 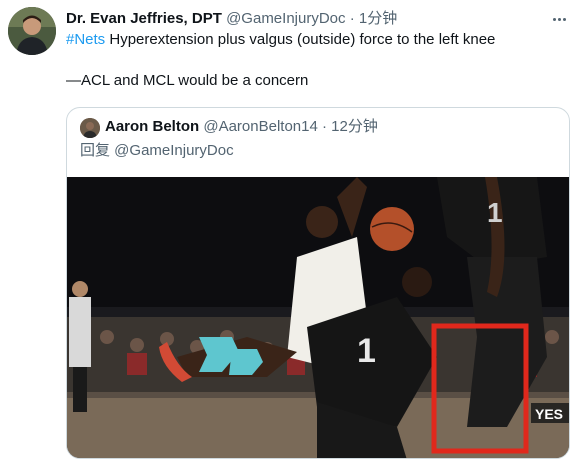 I want to click on watermark-text: YES, so click(x=549, y=414).